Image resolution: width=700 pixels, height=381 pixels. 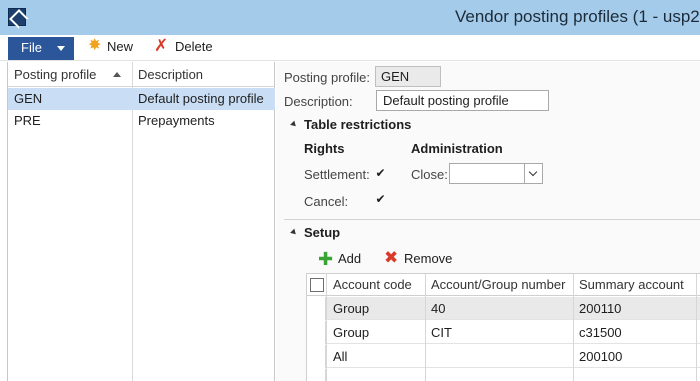 I want to click on new-button: New, so click(x=120, y=46).